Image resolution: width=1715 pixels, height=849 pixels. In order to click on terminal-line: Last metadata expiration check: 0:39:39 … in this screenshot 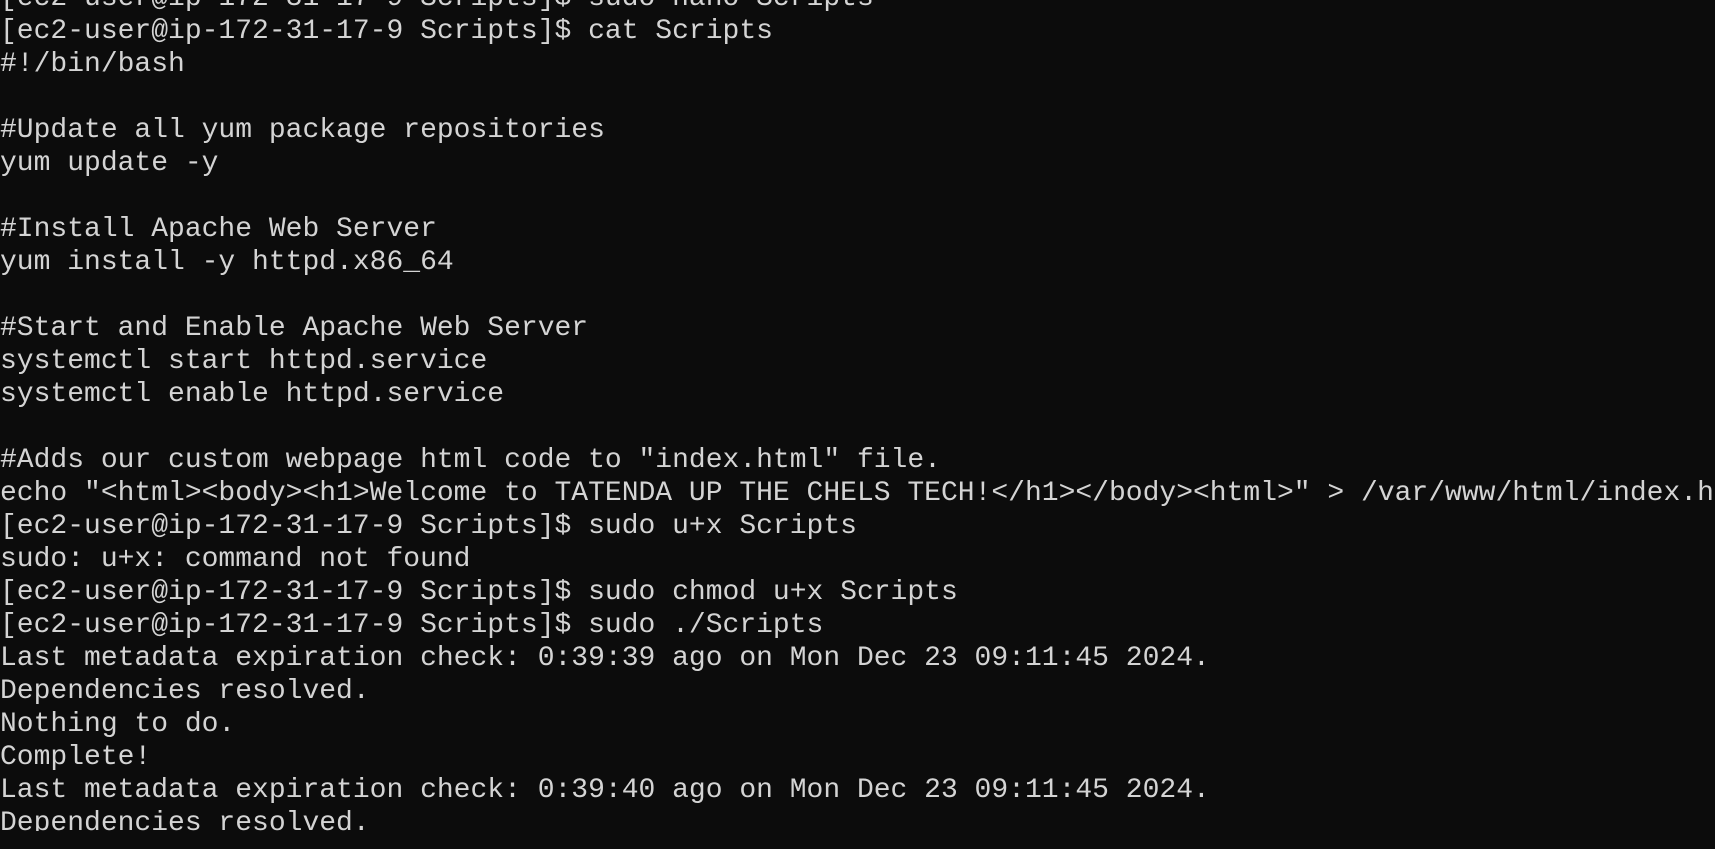, I will do `click(605, 658)`.